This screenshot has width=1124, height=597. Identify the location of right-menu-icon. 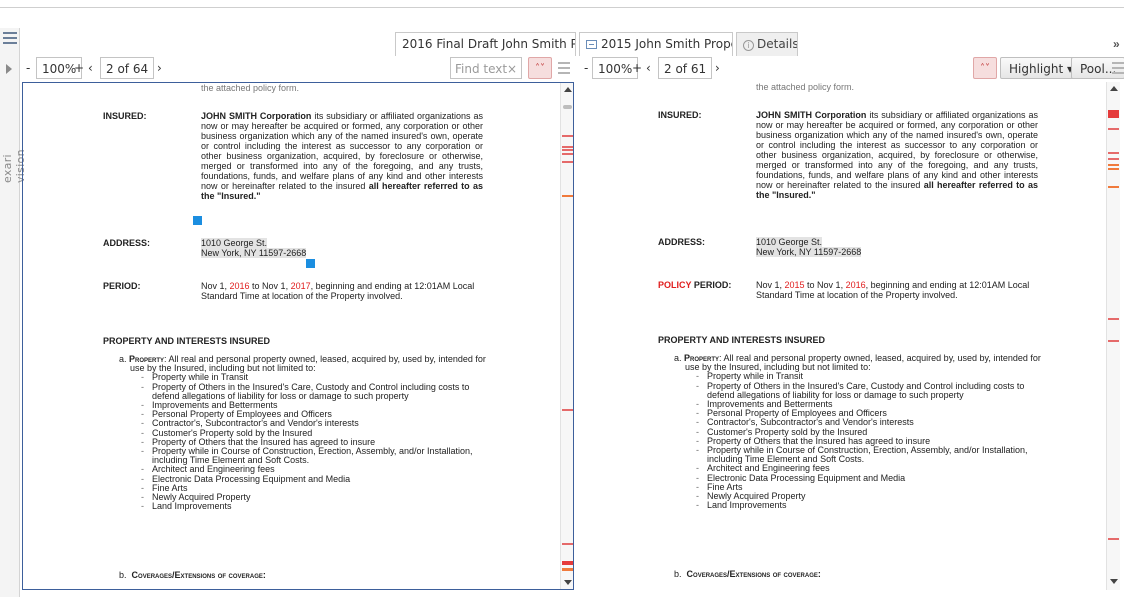
(1118, 70).